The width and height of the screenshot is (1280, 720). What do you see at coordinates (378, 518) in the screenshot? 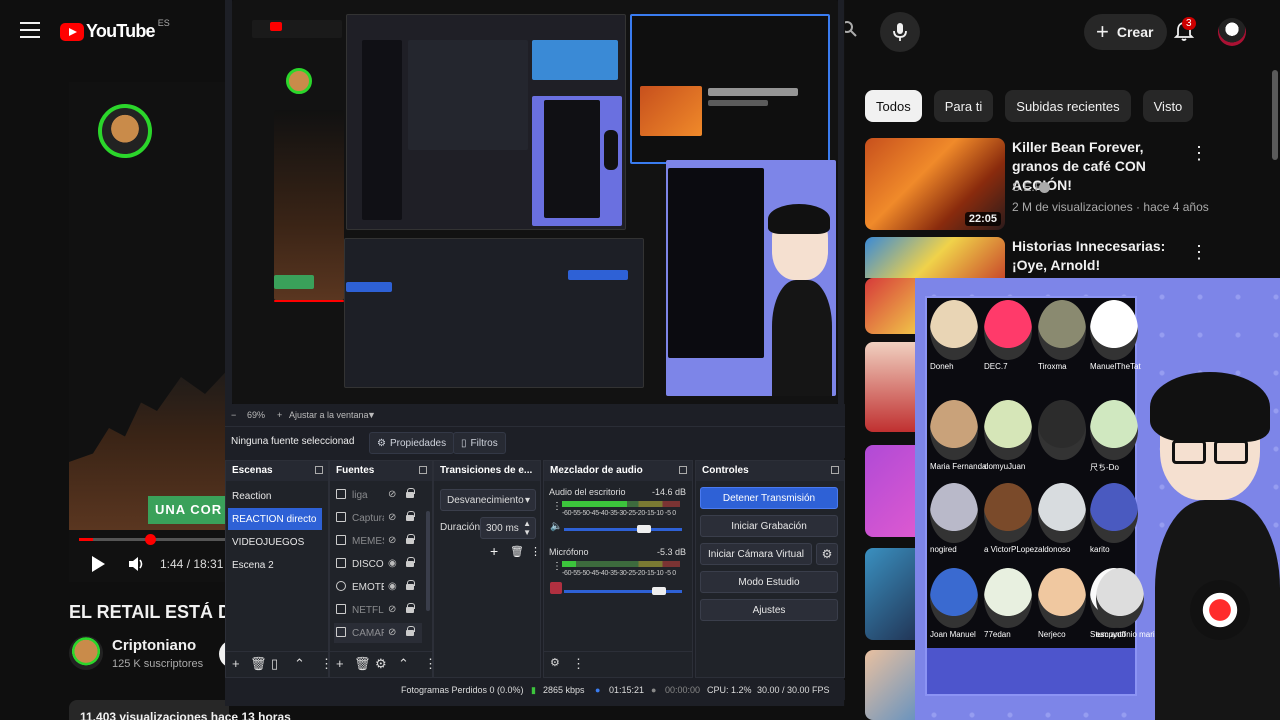
I see `source-item: Captura ⊘` at bounding box center [378, 518].